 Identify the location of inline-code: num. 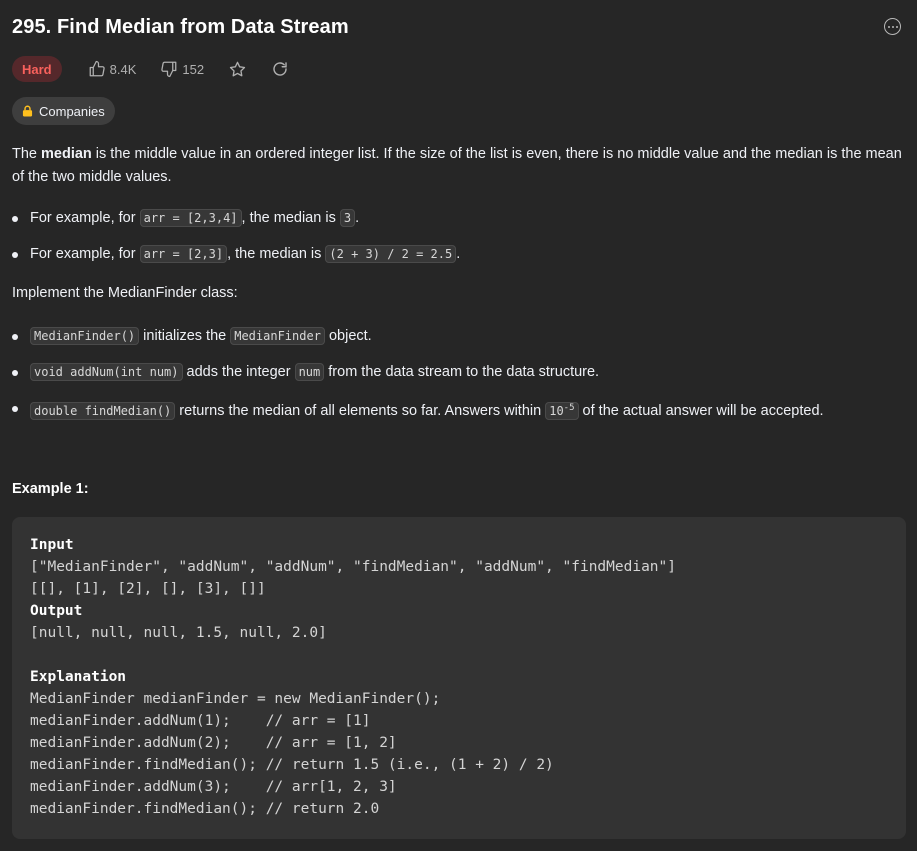
(309, 372).